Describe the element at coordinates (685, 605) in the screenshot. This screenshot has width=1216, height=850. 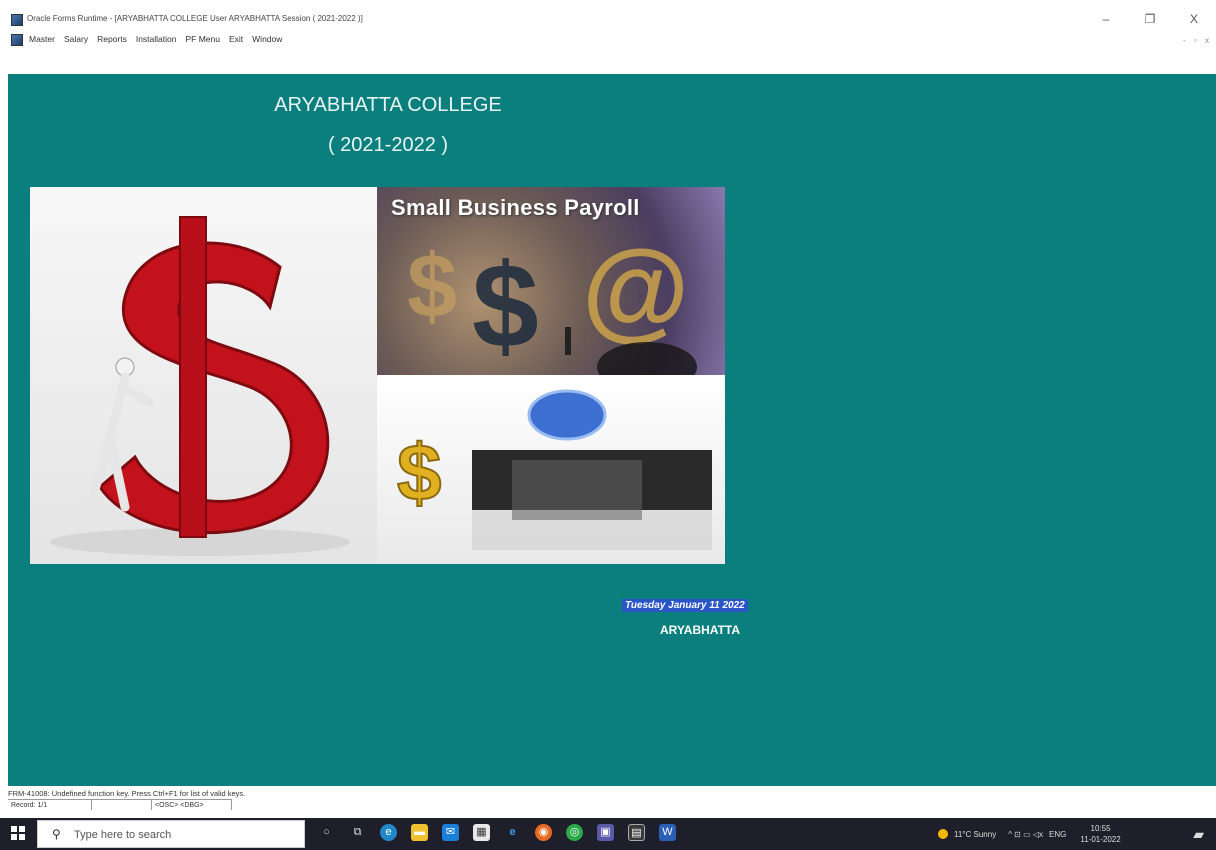
I see `current-date: Tuesday January 11 2022` at that location.